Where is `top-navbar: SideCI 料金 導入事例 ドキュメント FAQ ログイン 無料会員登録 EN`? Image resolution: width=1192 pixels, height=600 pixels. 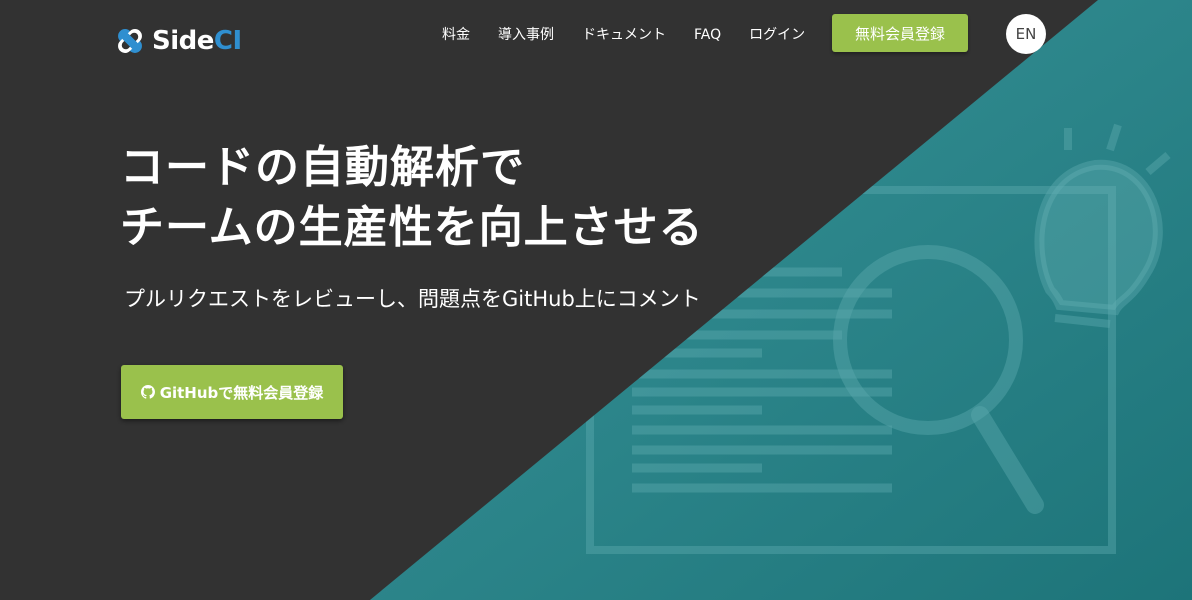 top-navbar: SideCI 料金 導入事例 ドキュメント FAQ ログイン 無料会員登録 EN is located at coordinates (596, 35).